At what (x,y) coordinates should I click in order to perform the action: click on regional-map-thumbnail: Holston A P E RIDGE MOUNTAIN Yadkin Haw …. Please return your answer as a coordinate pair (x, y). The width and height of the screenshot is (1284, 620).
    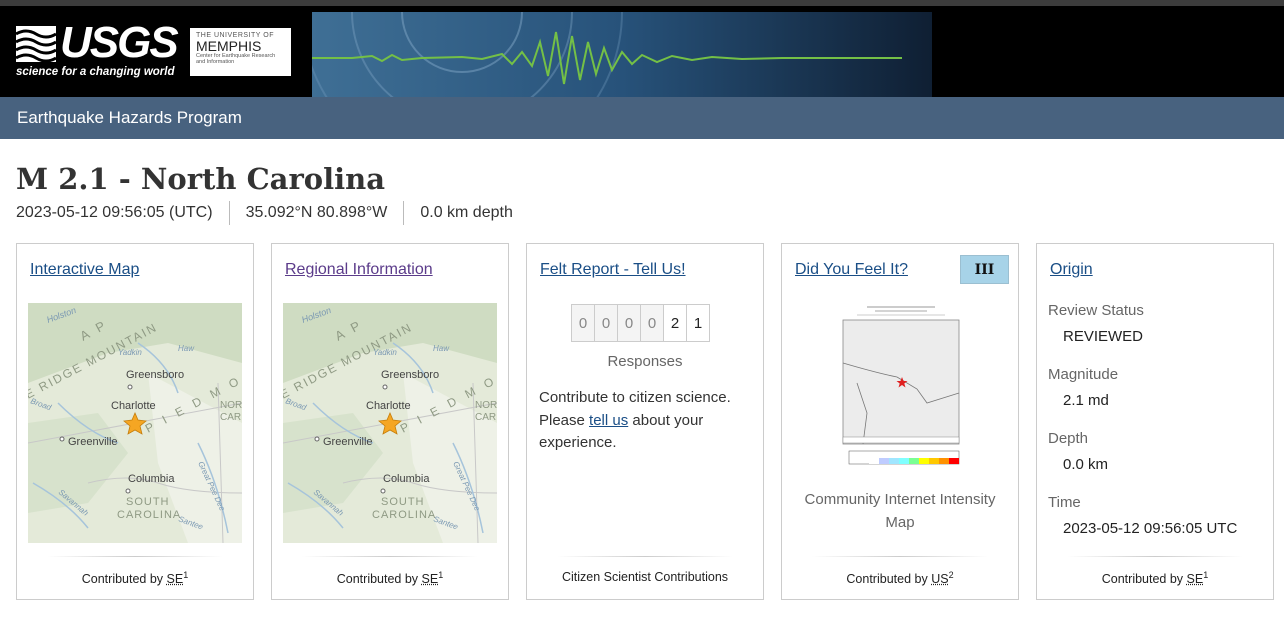
    Looking at the image, I should click on (390, 423).